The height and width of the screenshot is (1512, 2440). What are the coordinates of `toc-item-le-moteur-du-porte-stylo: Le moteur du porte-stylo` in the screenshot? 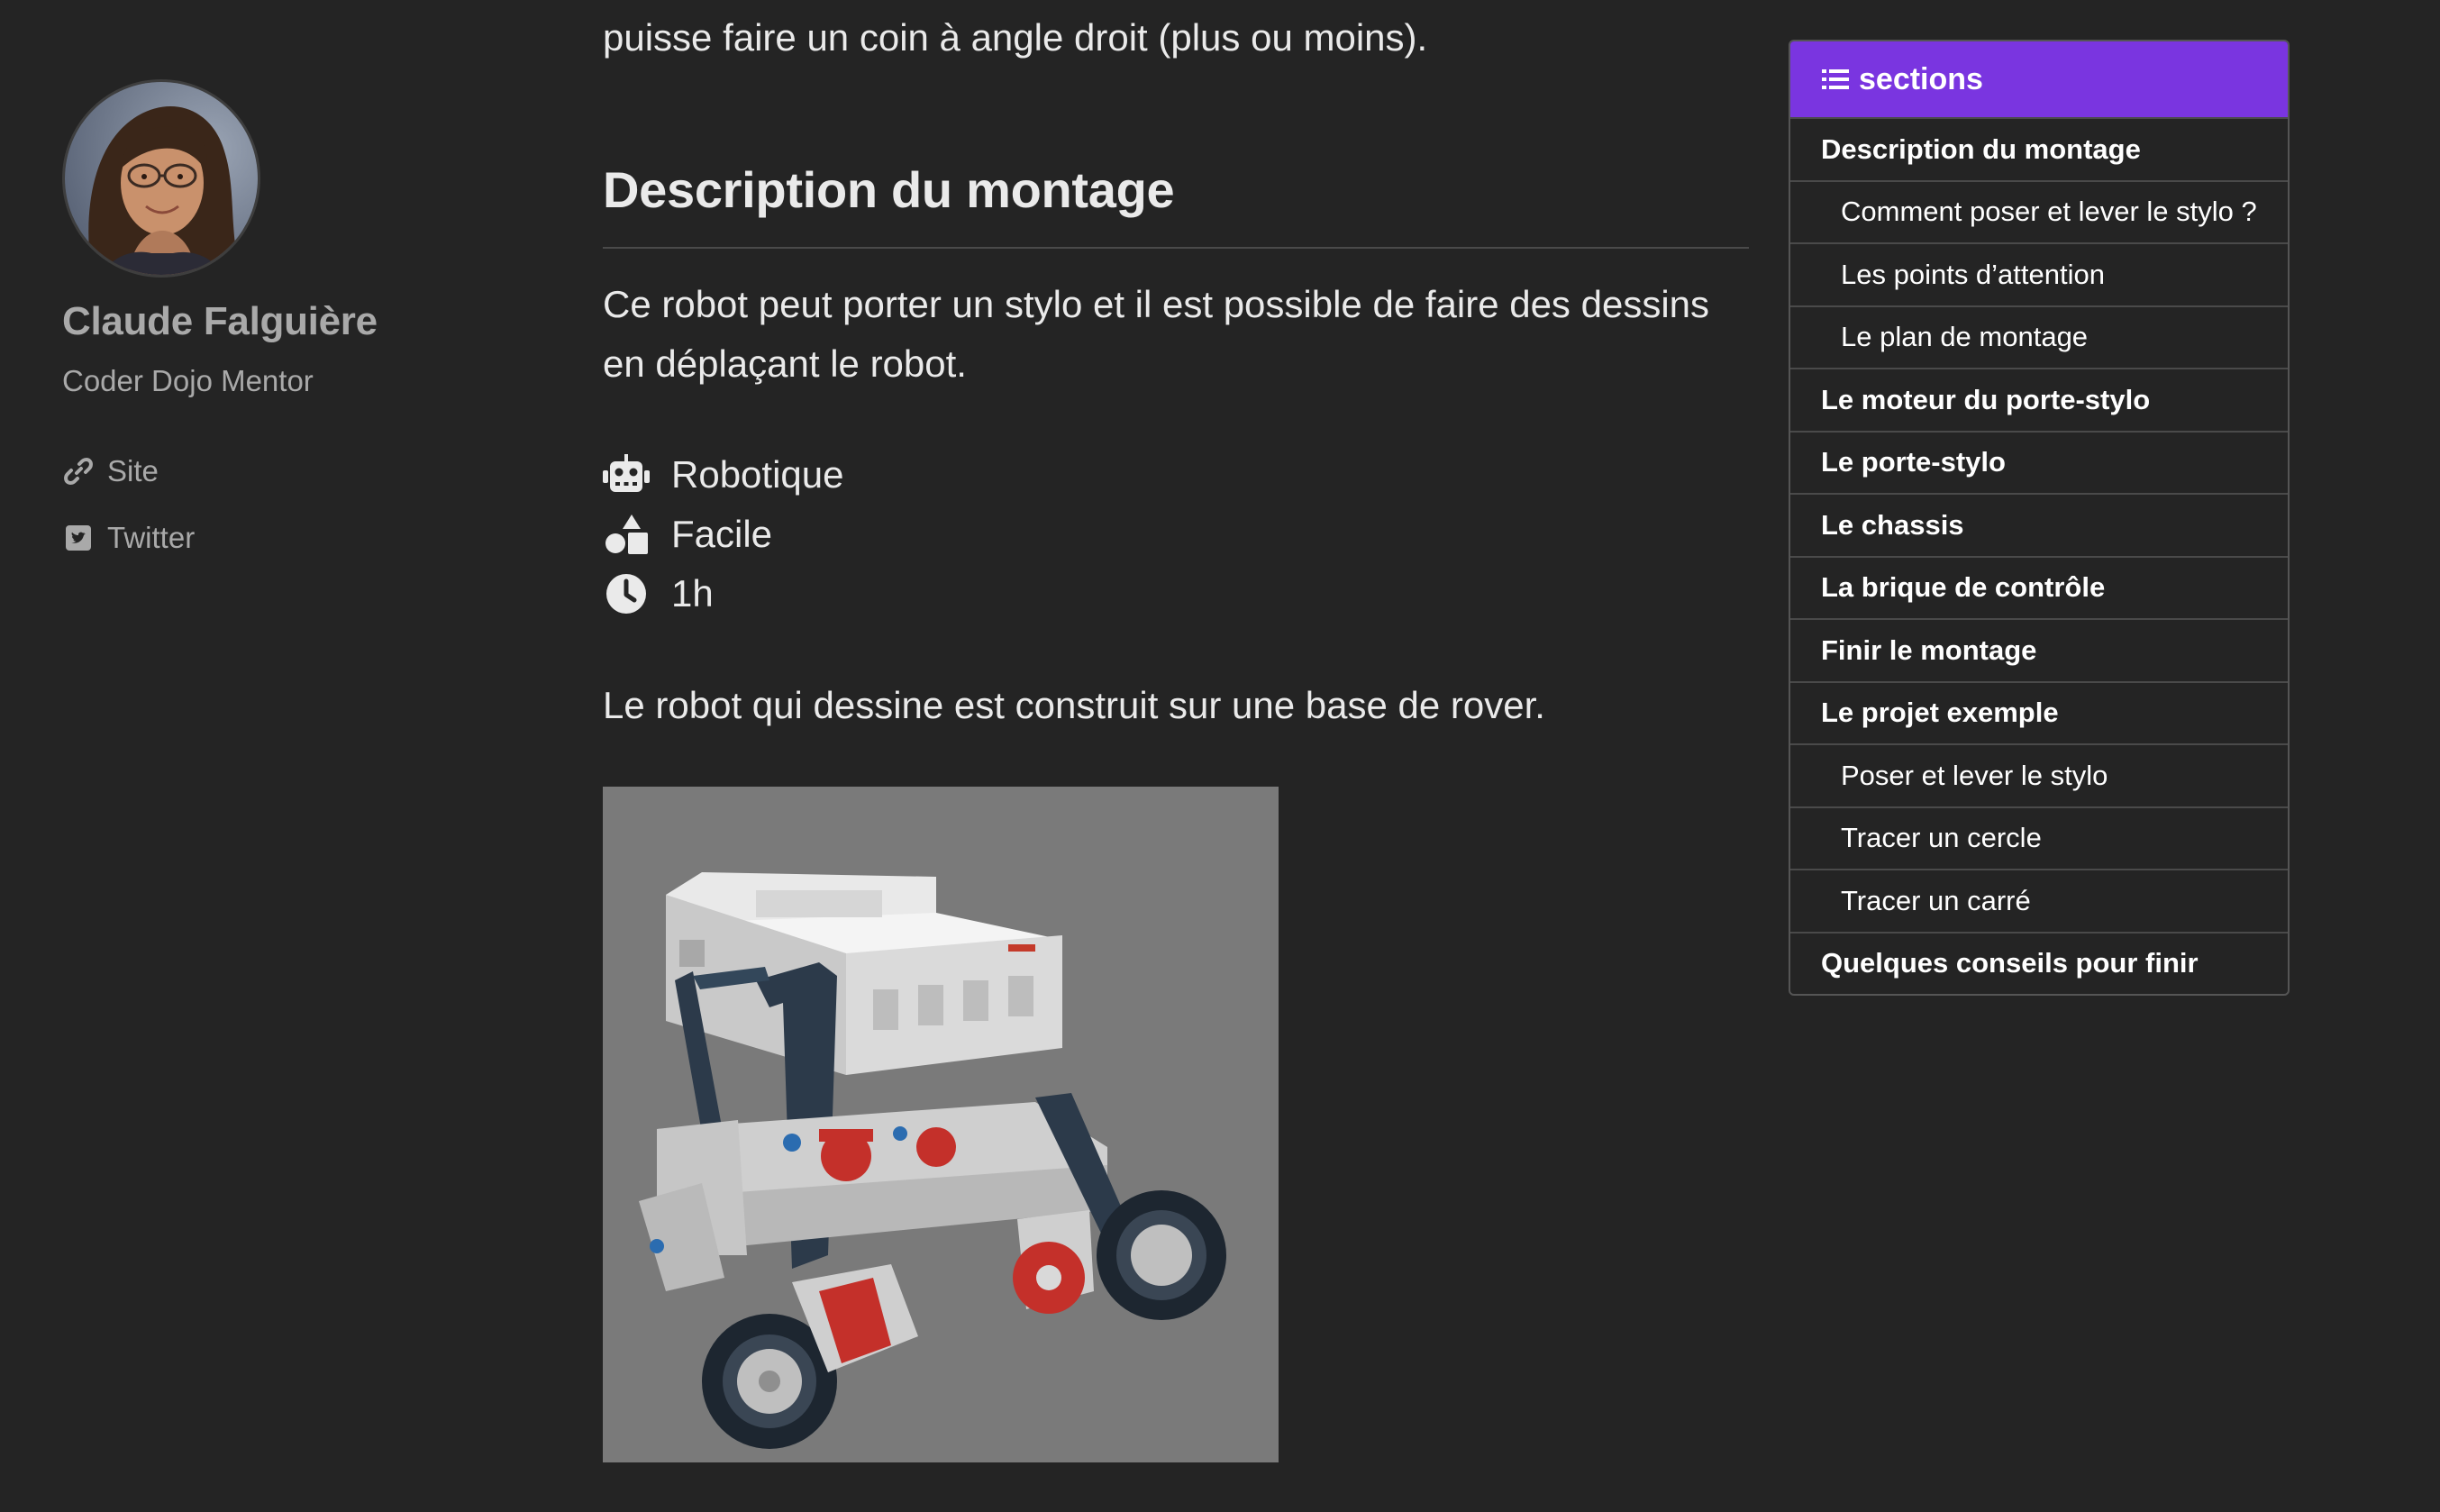 It's located at (2039, 399).